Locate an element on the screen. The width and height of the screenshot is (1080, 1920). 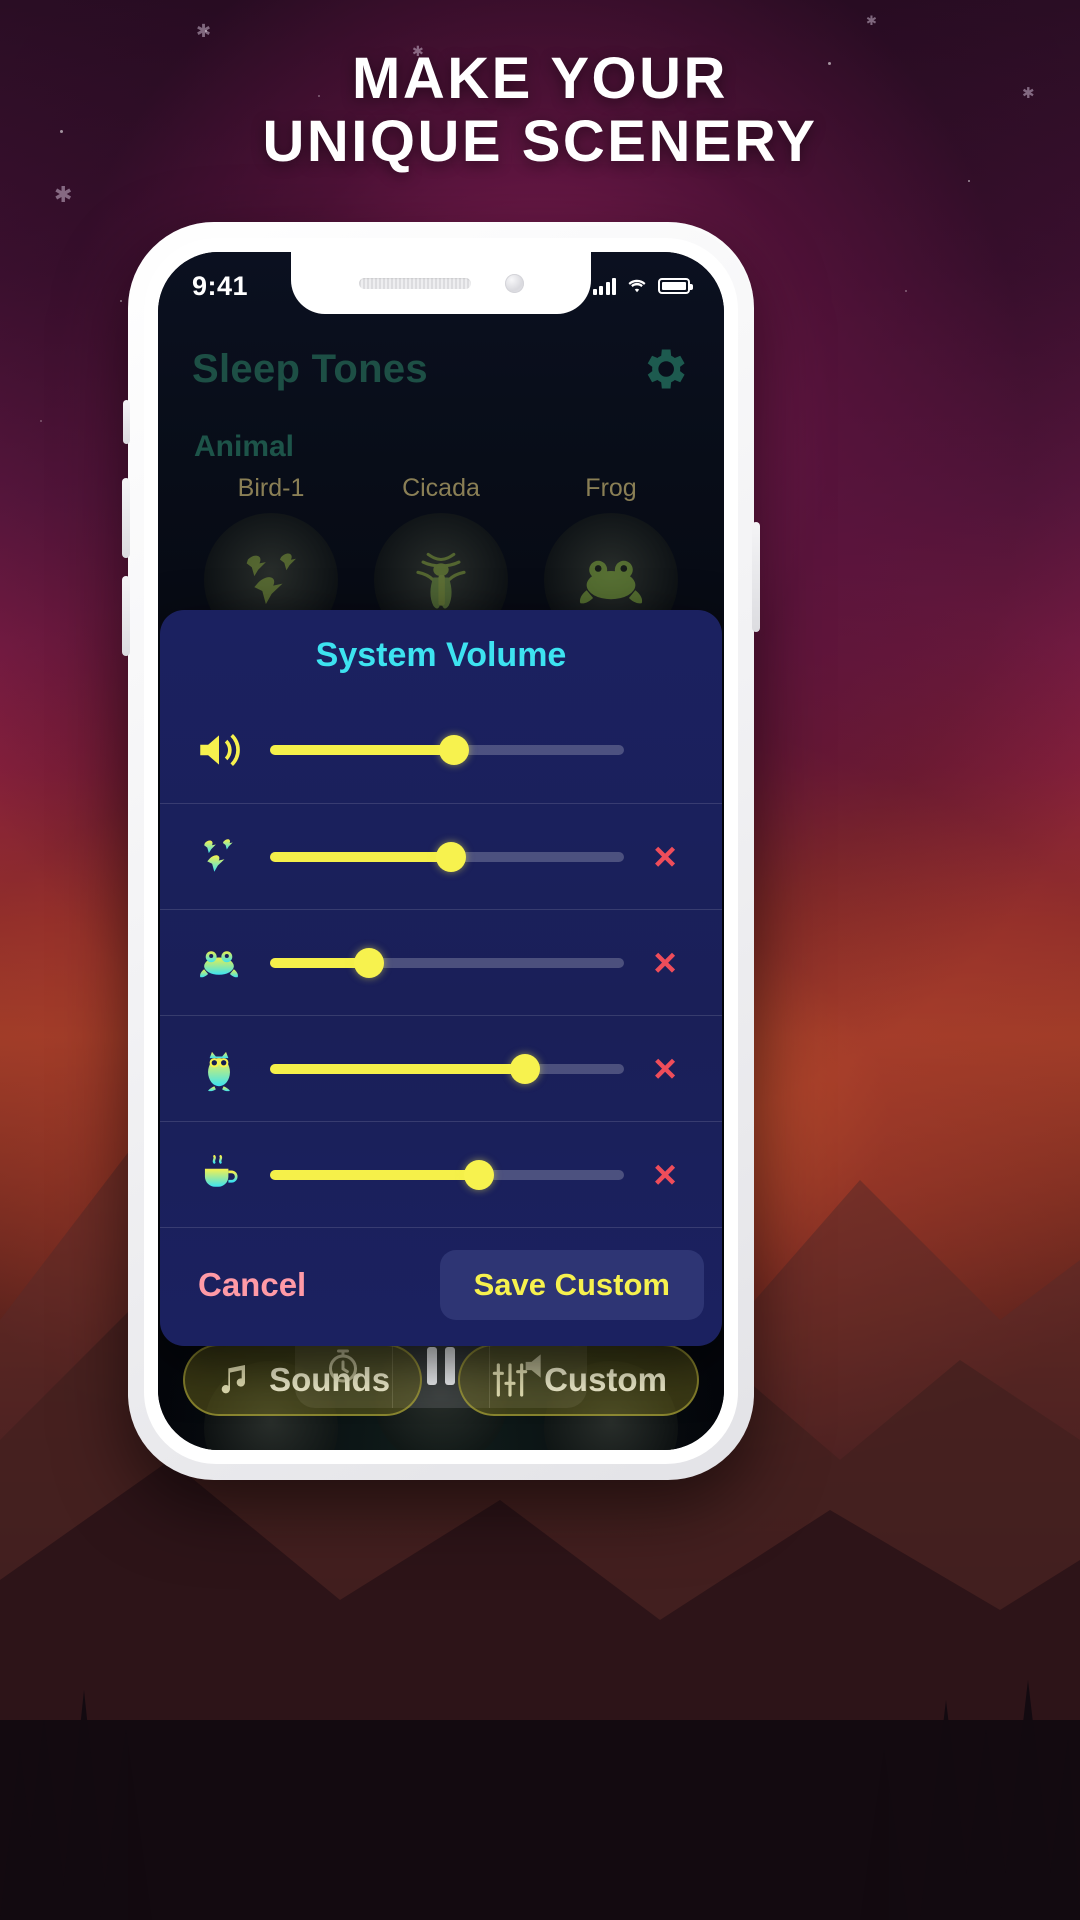
remove-sound-coffee-button: × is located at coordinates (665, 1175).